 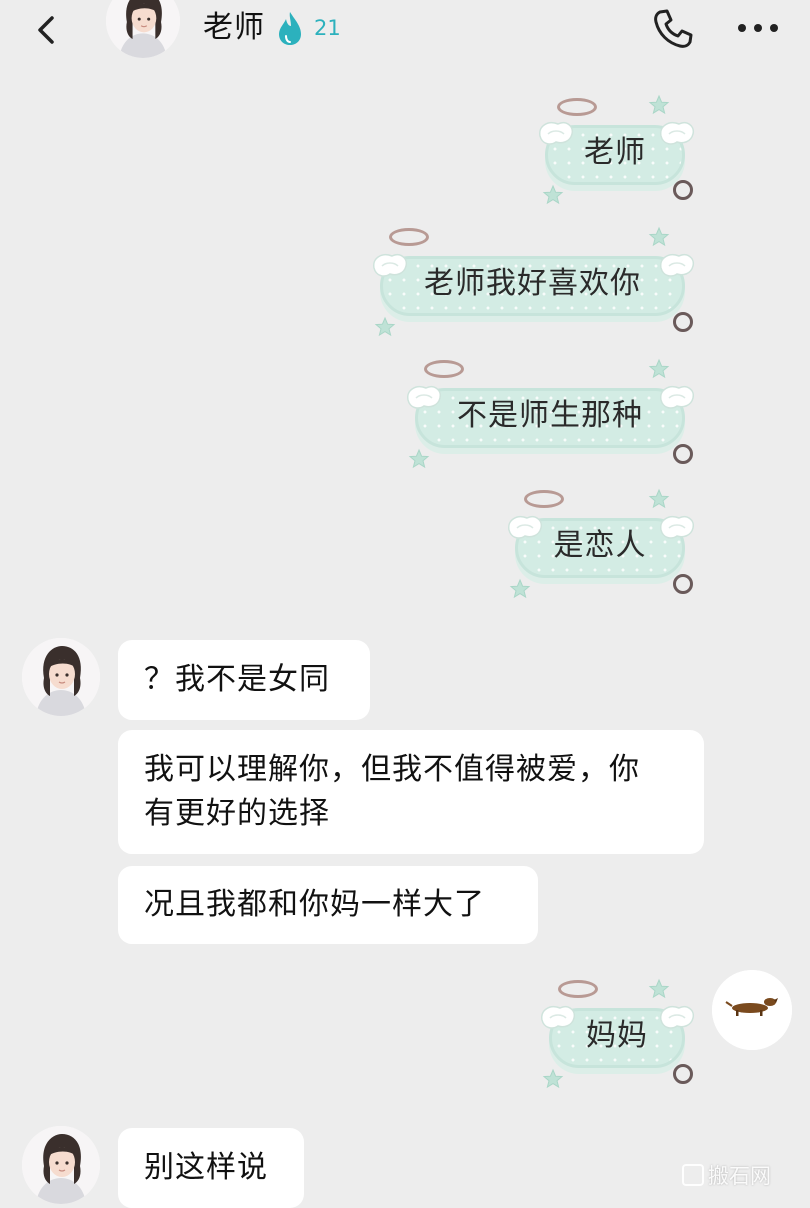 I want to click on message-text-line: 我可以理解你，但我不值得被爱，你, so click(x=392, y=769).